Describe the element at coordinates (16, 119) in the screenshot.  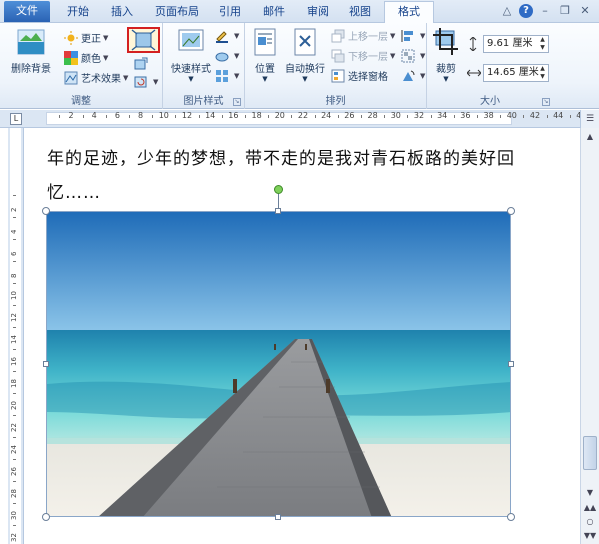
I see `tab-selector-button: L` at that location.